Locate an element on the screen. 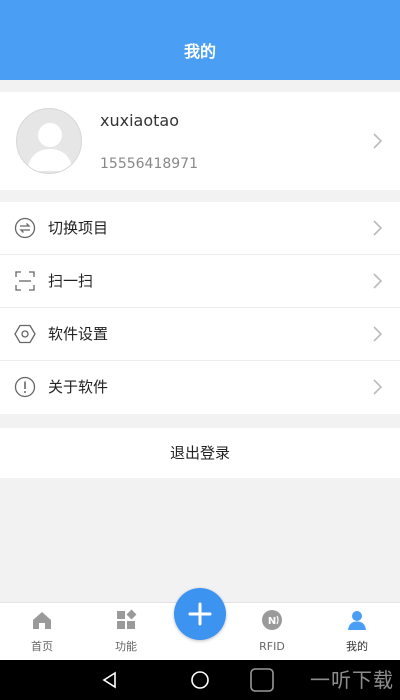 The image size is (400, 700). menu-item-label: 软件设置 is located at coordinates (78, 334).